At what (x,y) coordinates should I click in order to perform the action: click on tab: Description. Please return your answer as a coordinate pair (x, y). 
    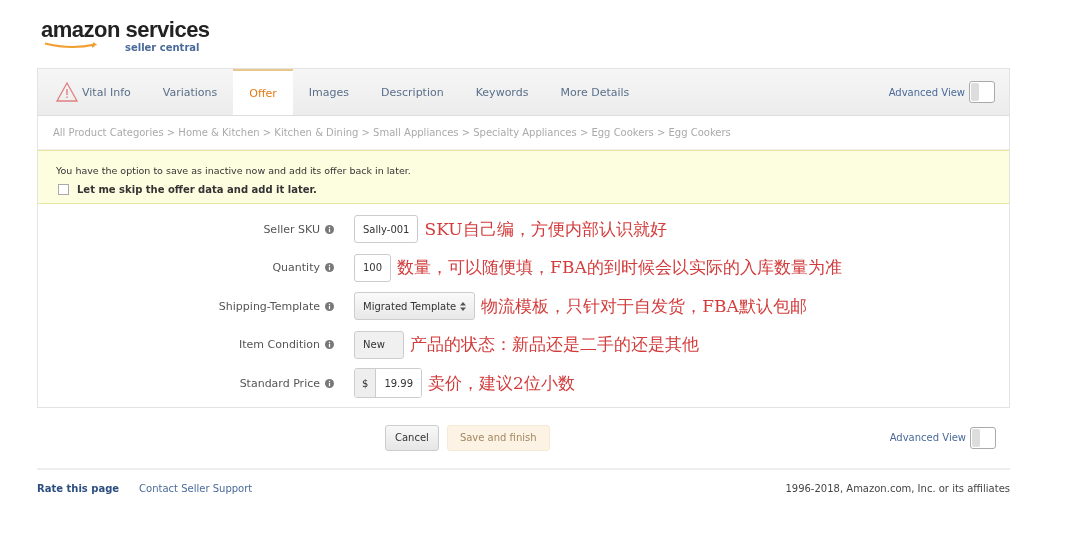
    Looking at the image, I should click on (412, 92).